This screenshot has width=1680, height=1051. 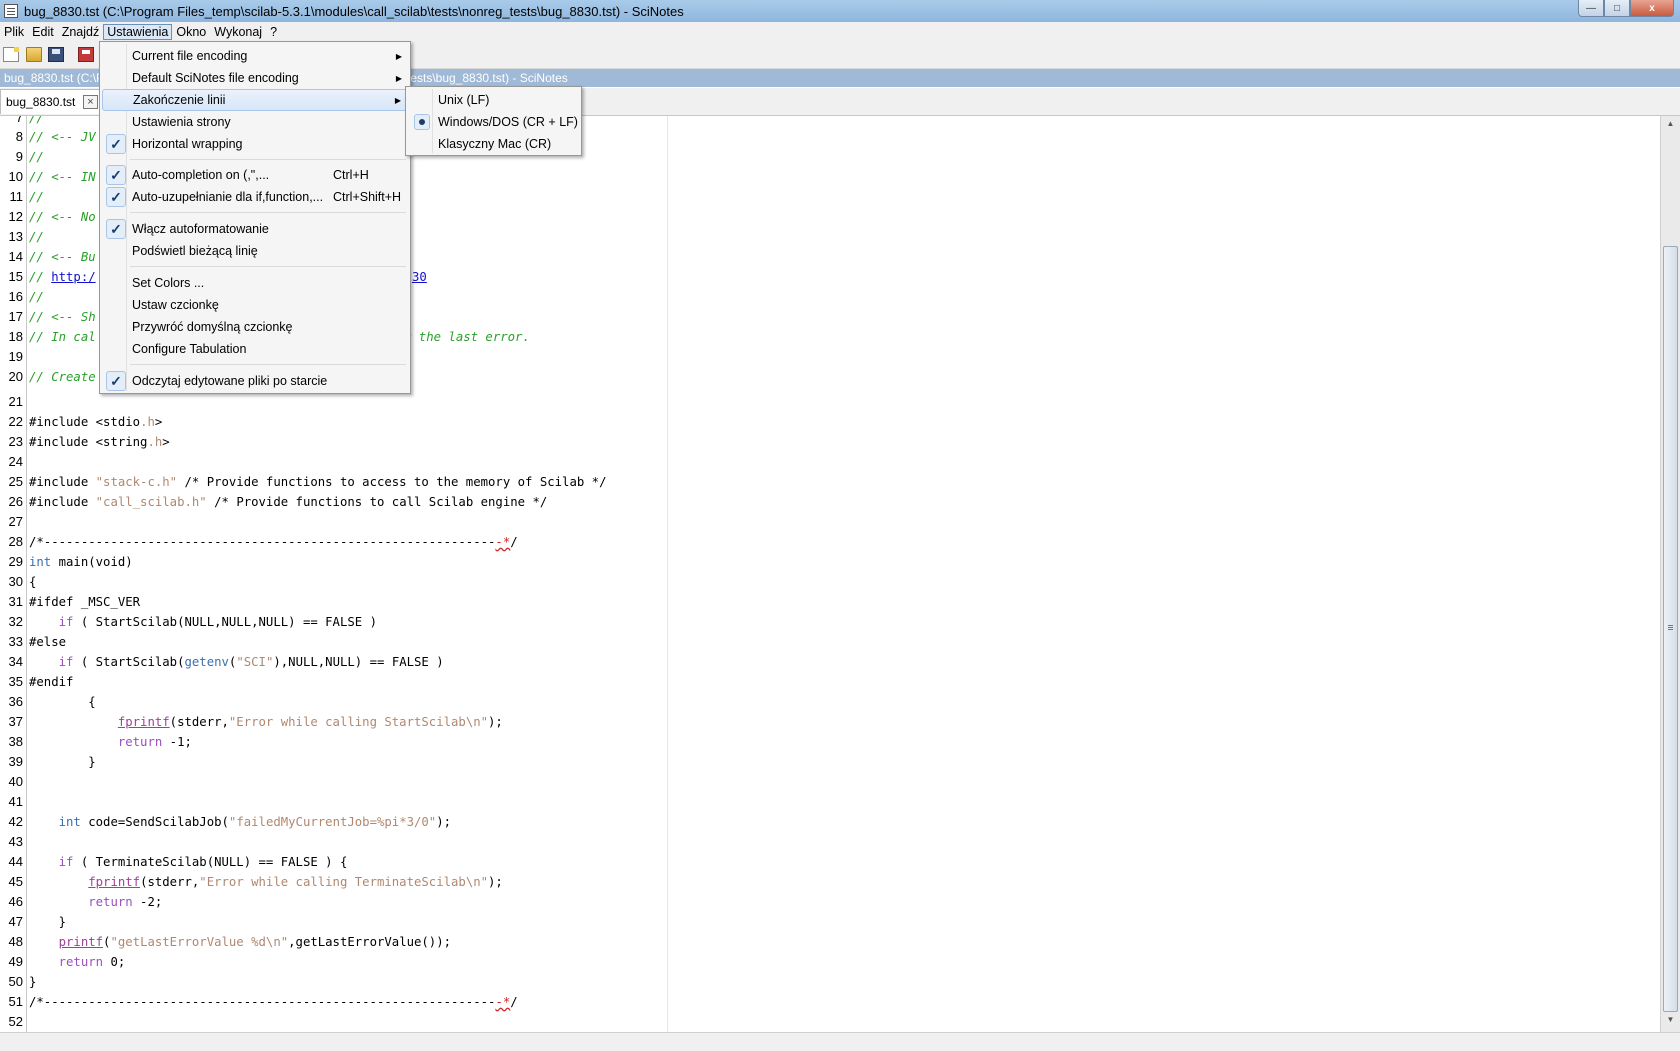 What do you see at coordinates (15, 561) in the screenshot?
I see `line-number: 29` at bounding box center [15, 561].